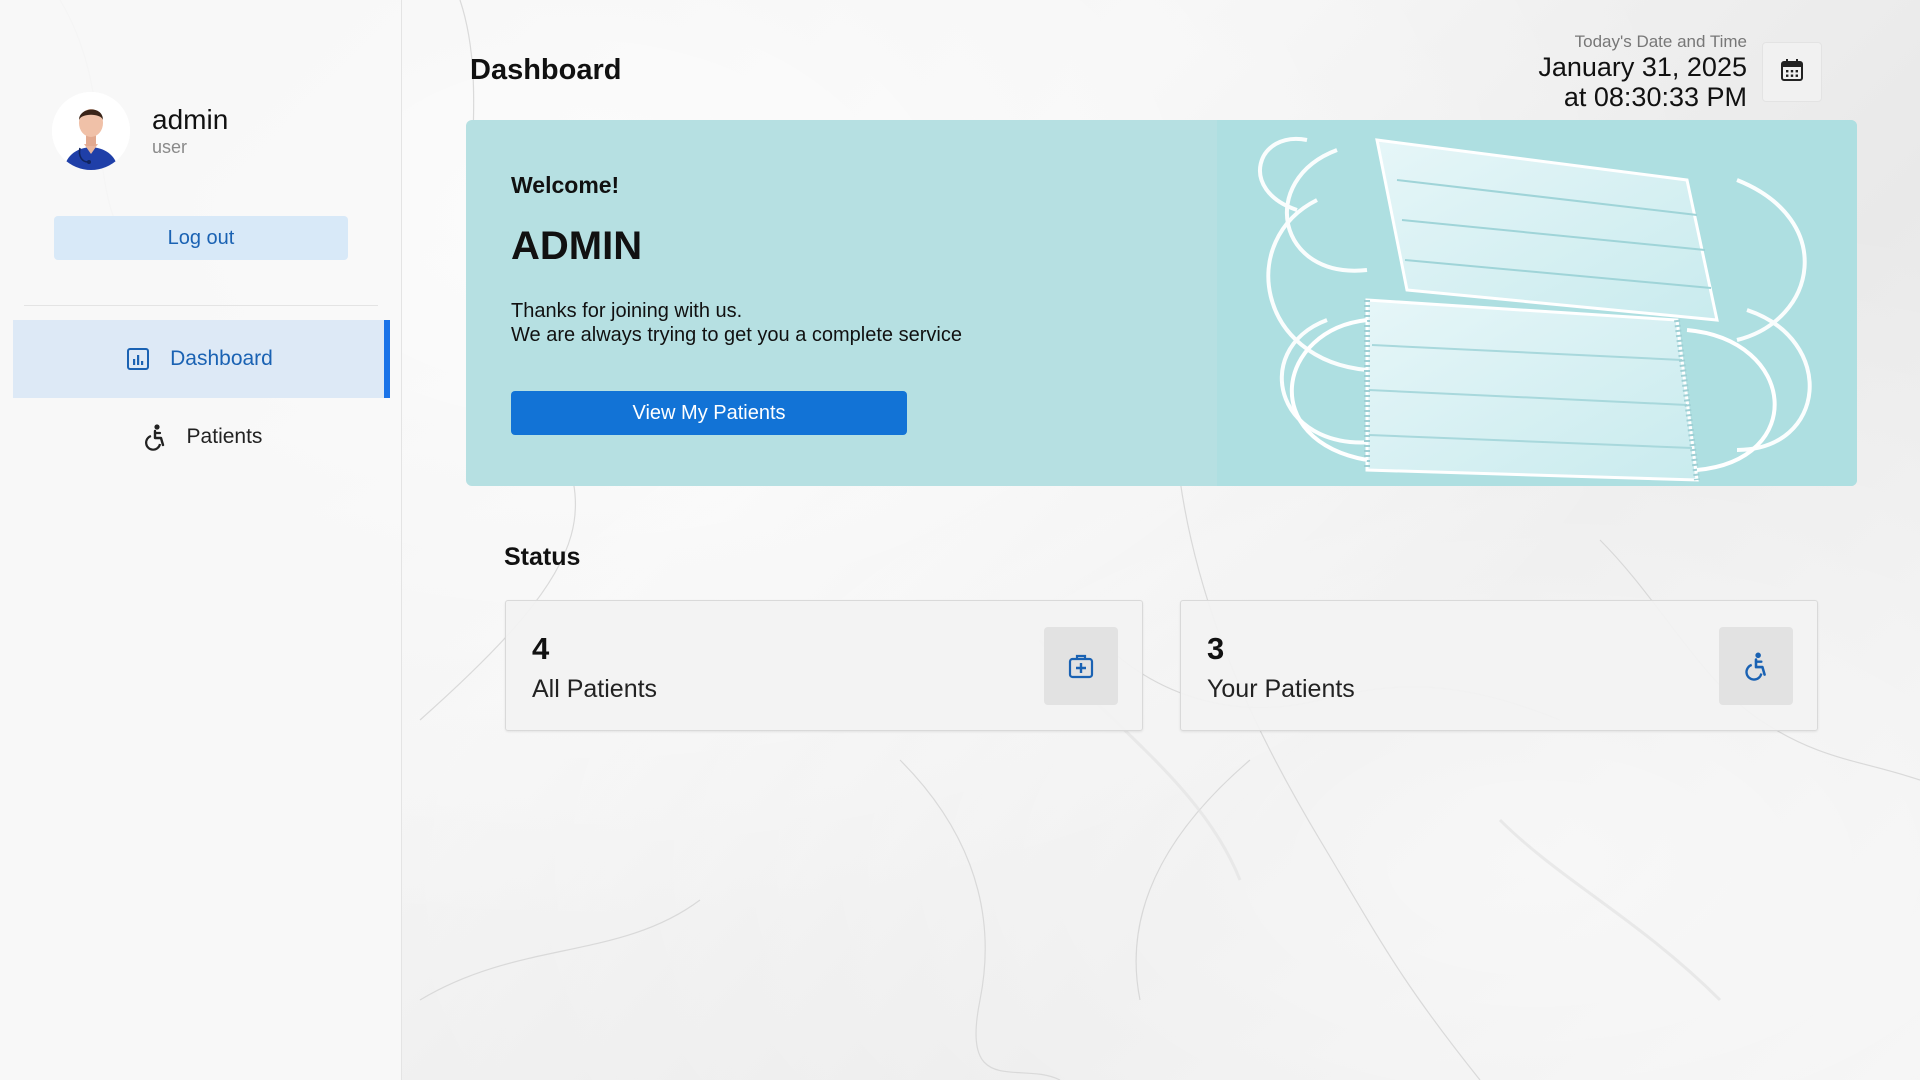 This screenshot has width=1920, height=1080. I want to click on banner-message-line-1: Thanks for joining with us., so click(627, 311).